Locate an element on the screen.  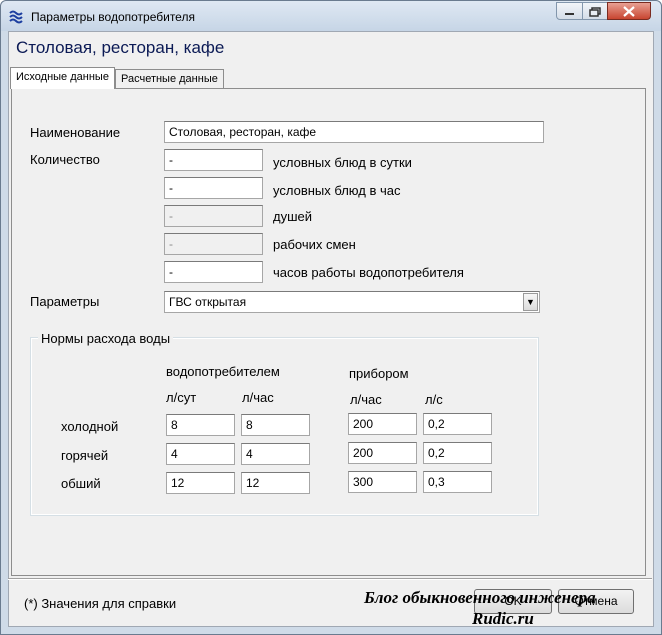
consumer-heading: Столовая, ресторан, кафе is located at coordinates (120, 47).